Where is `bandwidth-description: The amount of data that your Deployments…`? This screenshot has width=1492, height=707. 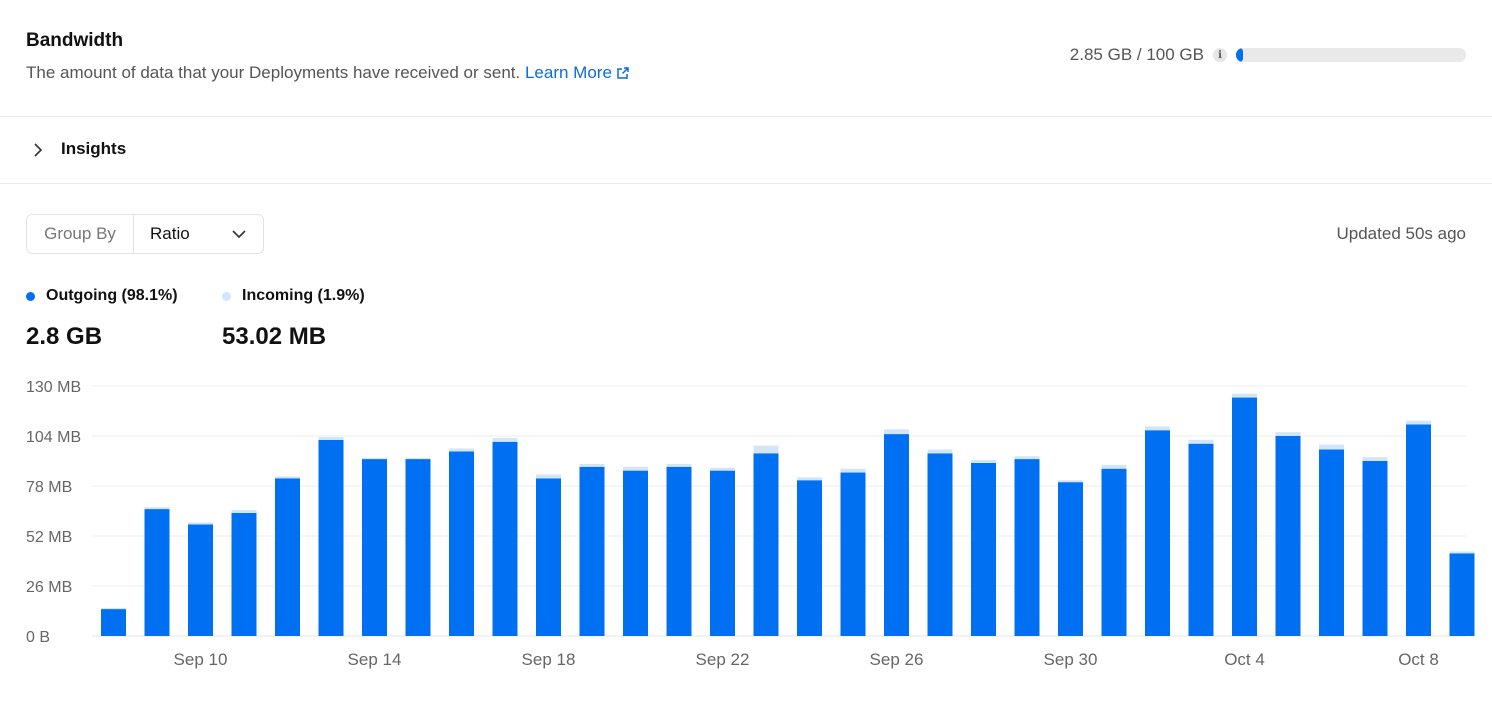 bandwidth-description: The amount of data that your Deployments… is located at coordinates (328, 73).